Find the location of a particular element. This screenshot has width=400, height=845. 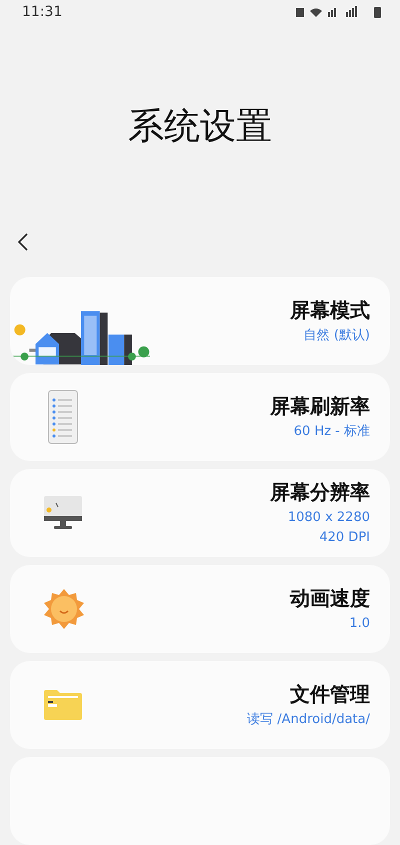

settings-card: 屏幕分辨率 1080 x 2280 420 DPI is located at coordinates (200, 512).